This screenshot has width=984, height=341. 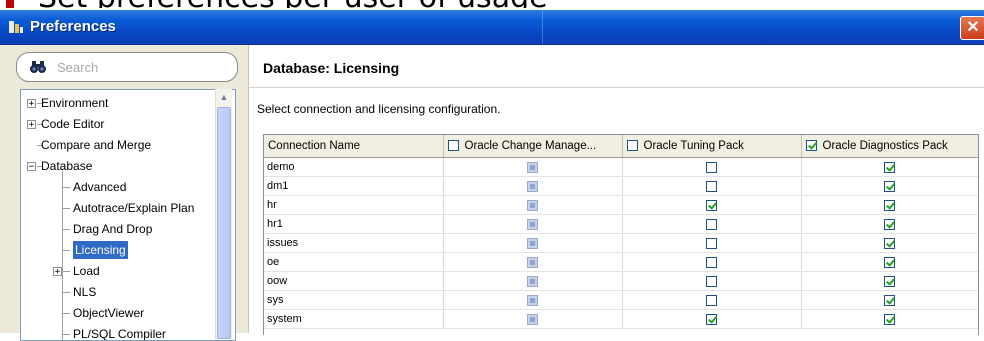 I want to click on tree-item: Drag And Drop, so click(x=128, y=229).